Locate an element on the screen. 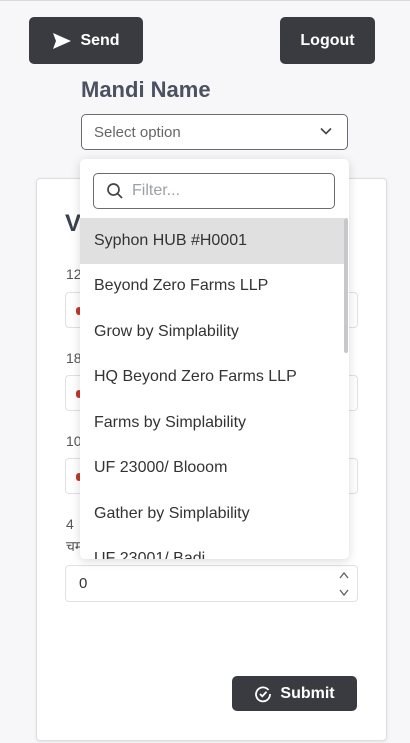  logout-button-label: Logout is located at coordinates (327, 40).